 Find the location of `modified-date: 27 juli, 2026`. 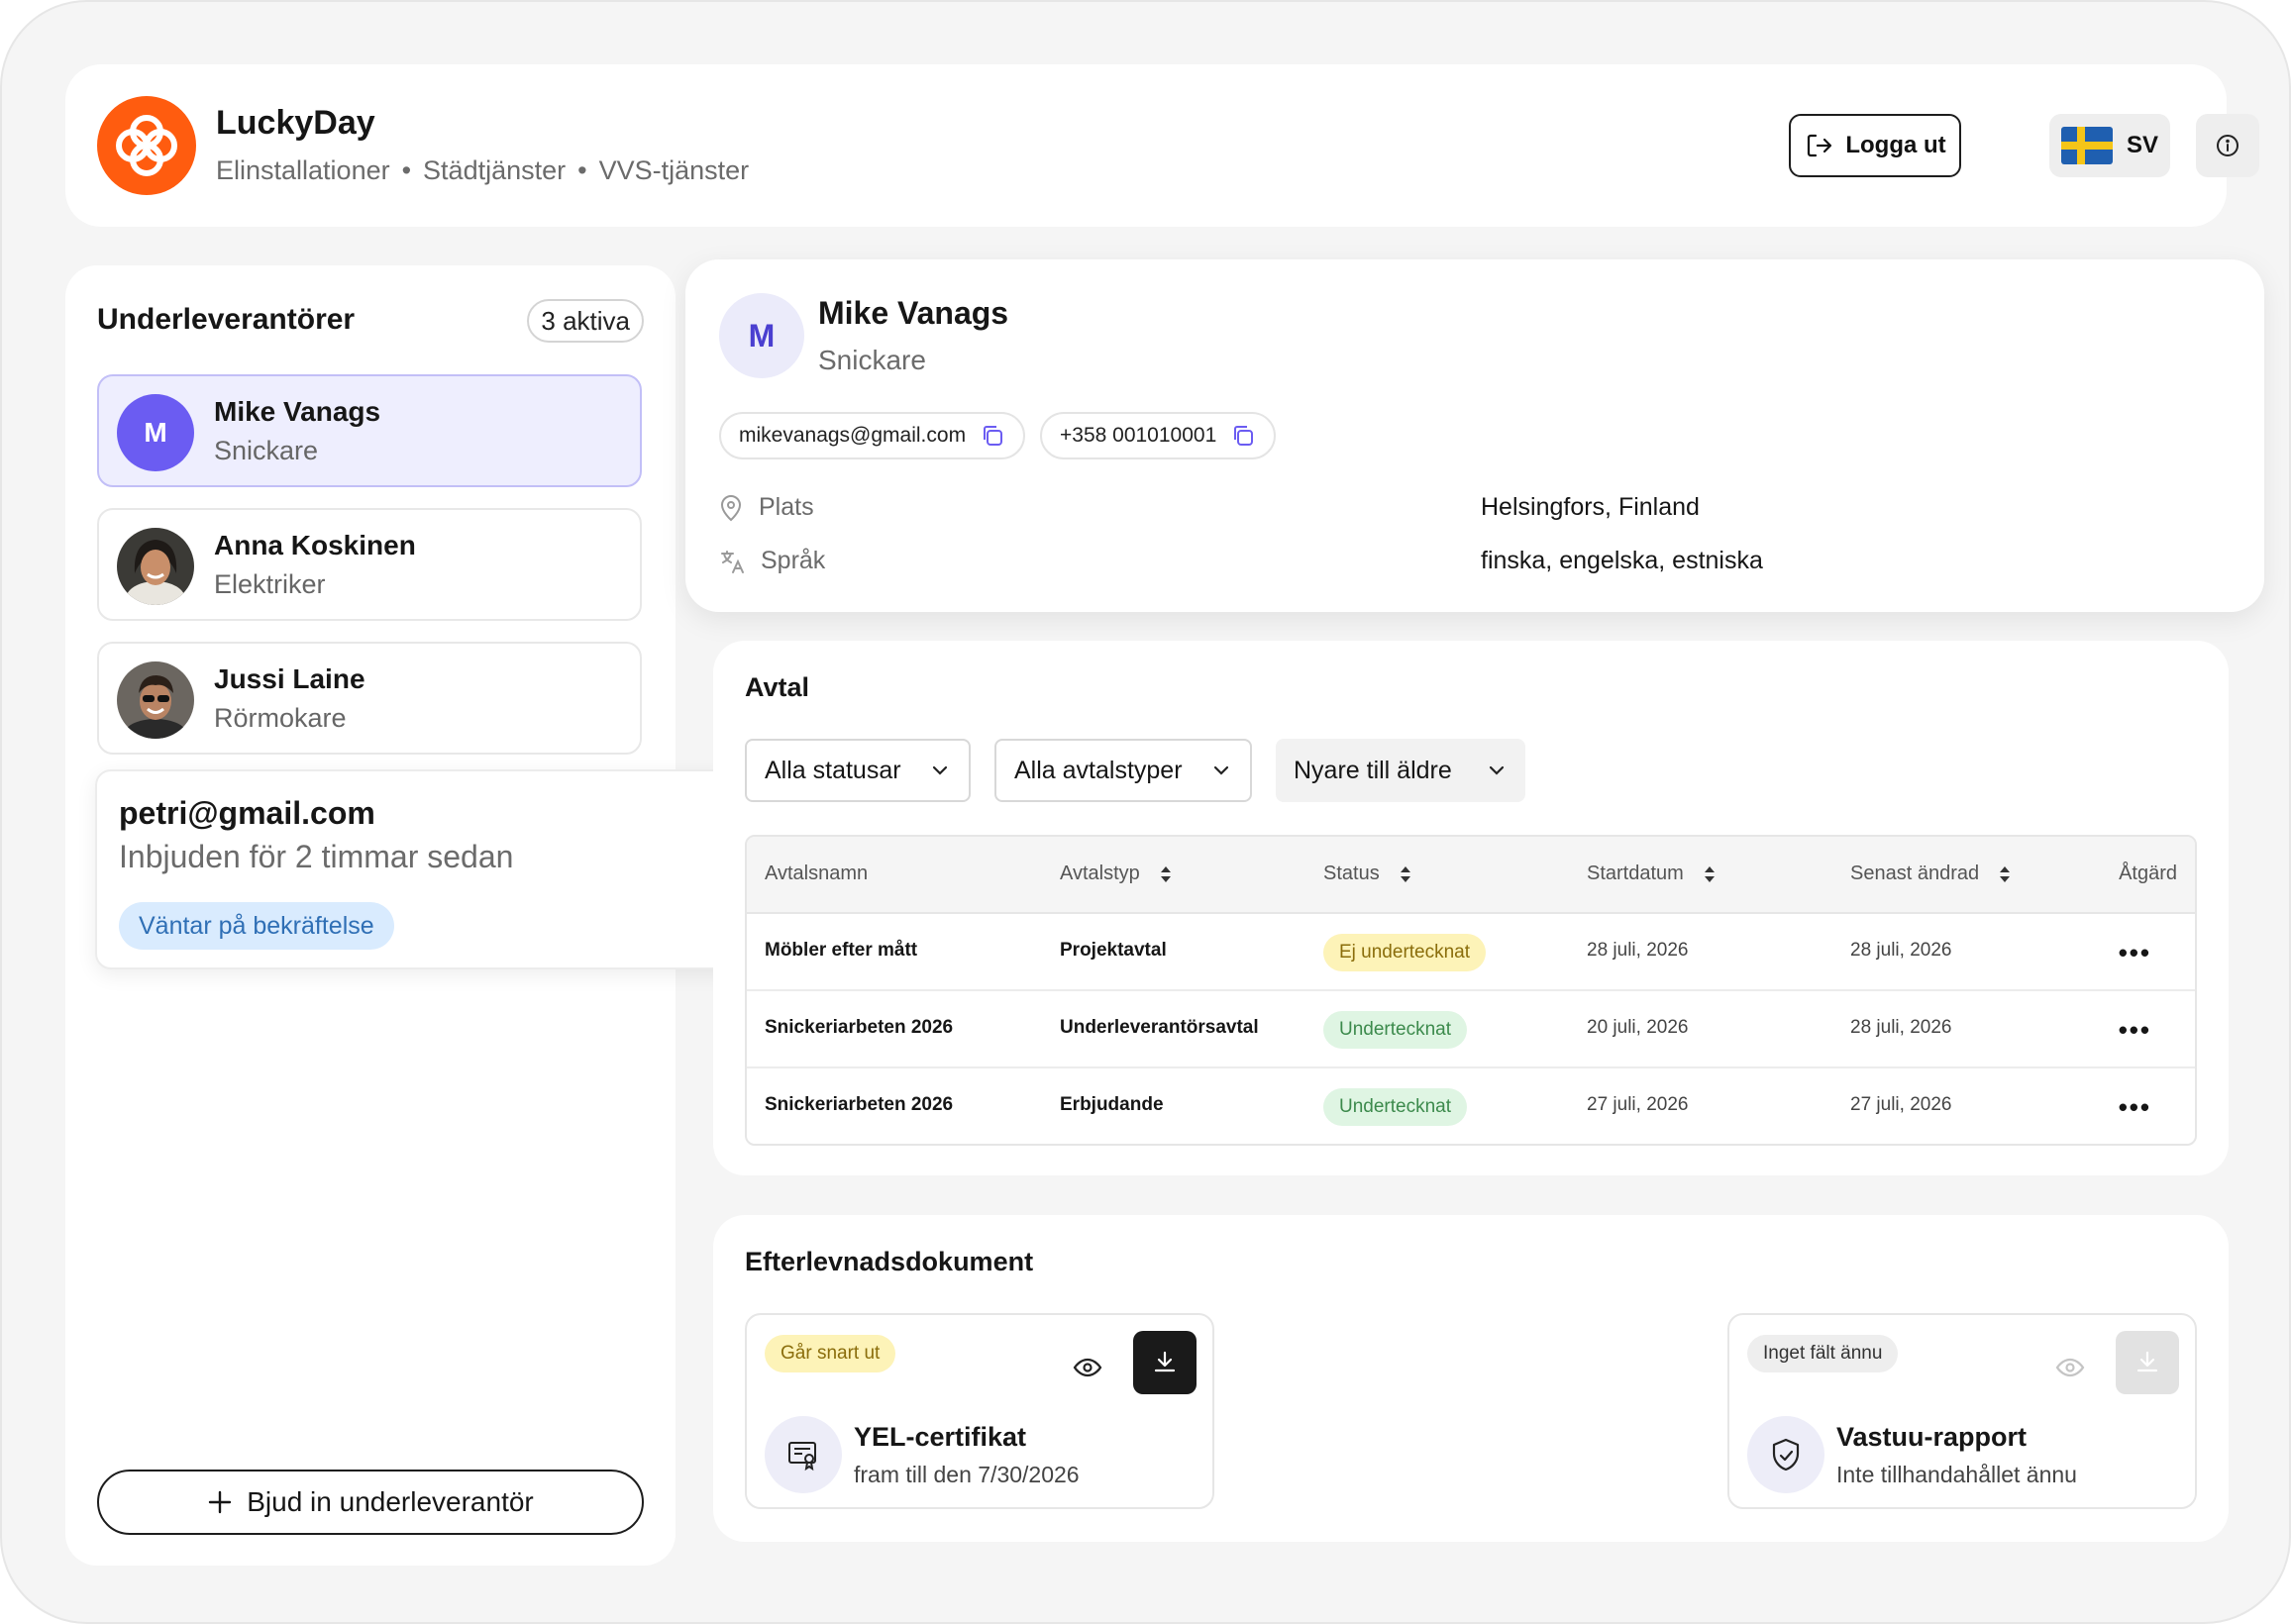

modified-date: 27 juli, 2026 is located at coordinates (1901, 1104).